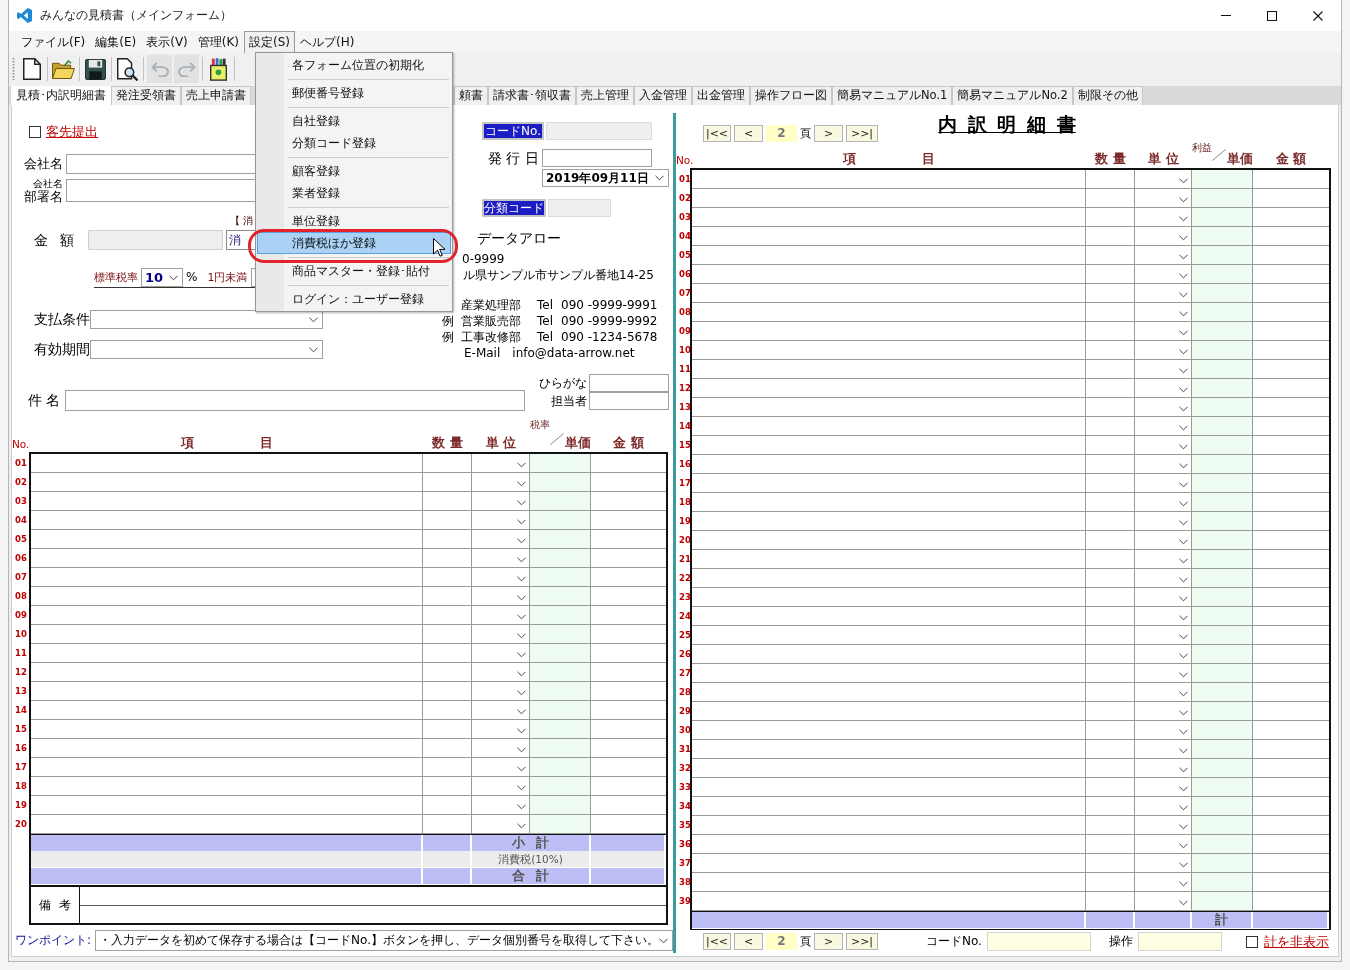 This screenshot has height=970, width=1350. Describe the element at coordinates (721, 95) in the screenshot. I see `tab: 出金管理` at that location.